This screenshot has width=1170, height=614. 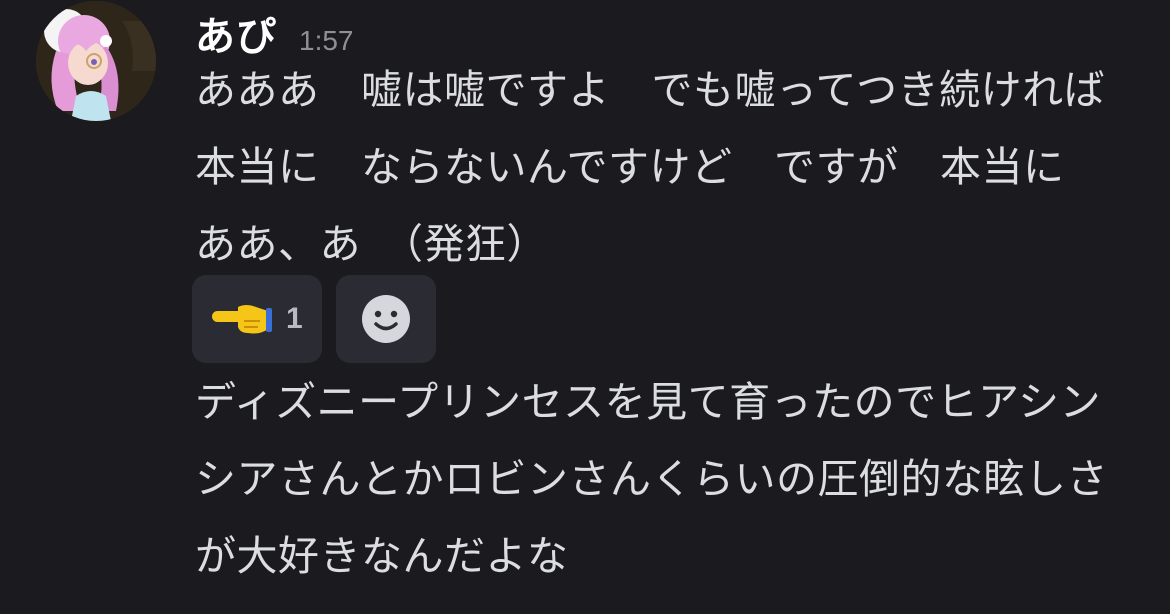 I want to click on reaction-pointing-hand: 1, so click(x=257, y=319).